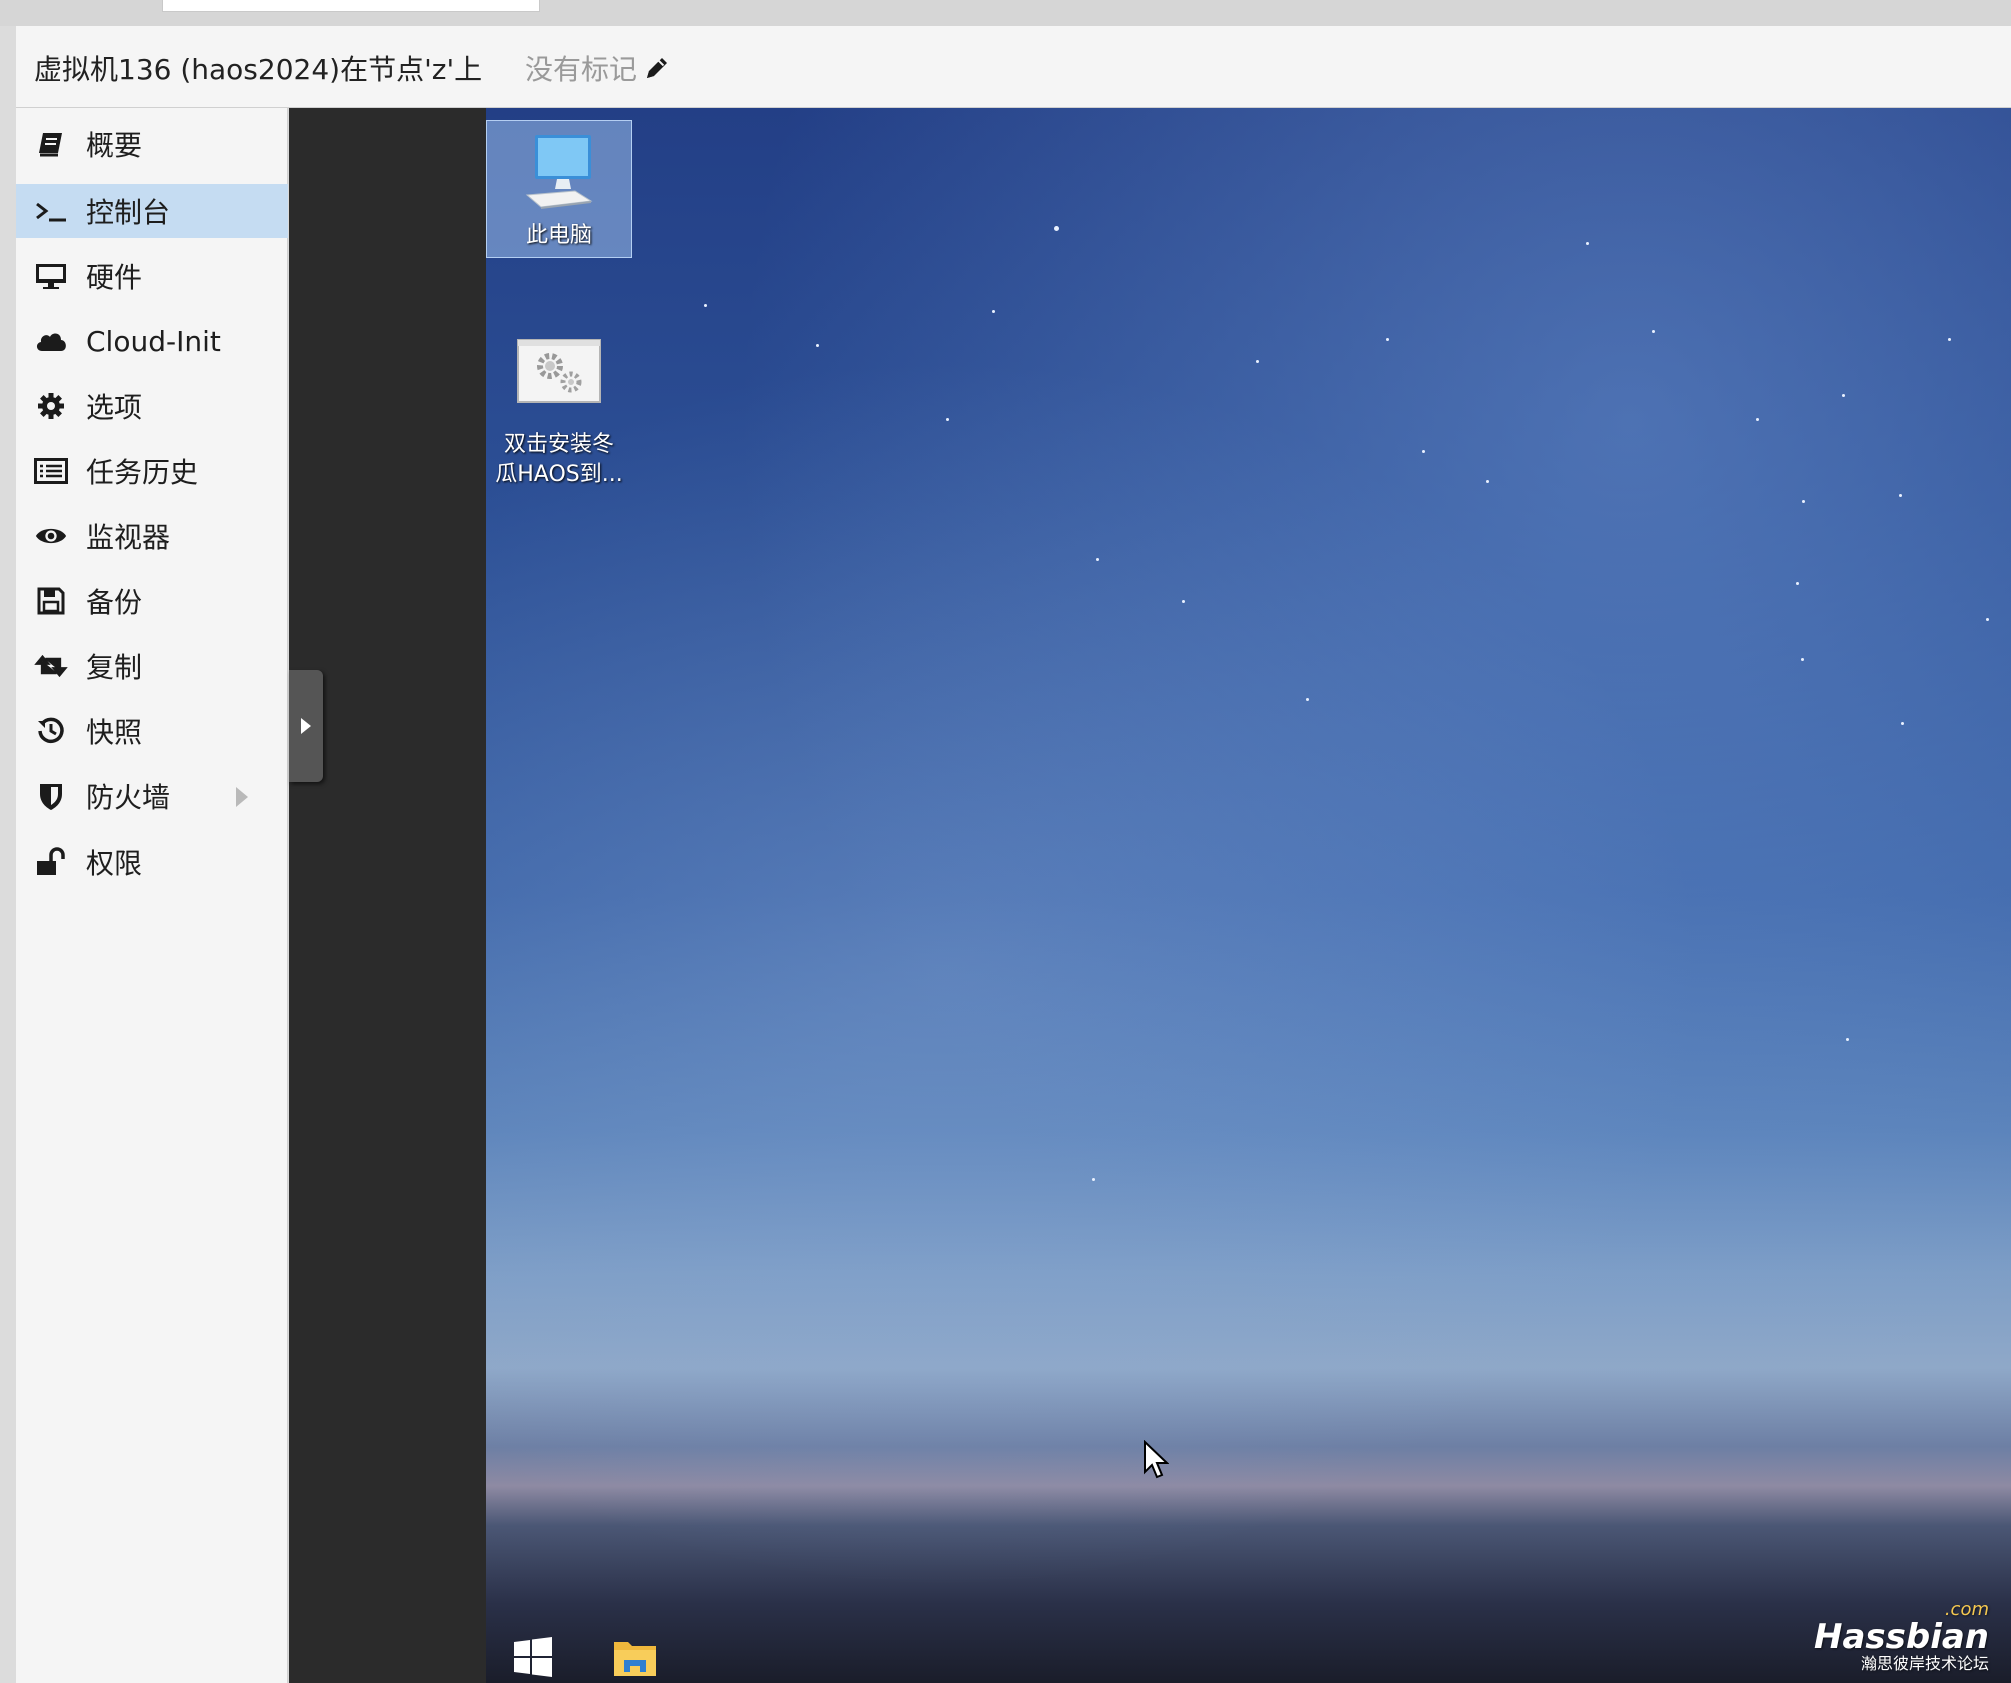 The image size is (2011, 1683). What do you see at coordinates (51, 276) in the screenshot?
I see `desktop-icon` at bounding box center [51, 276].